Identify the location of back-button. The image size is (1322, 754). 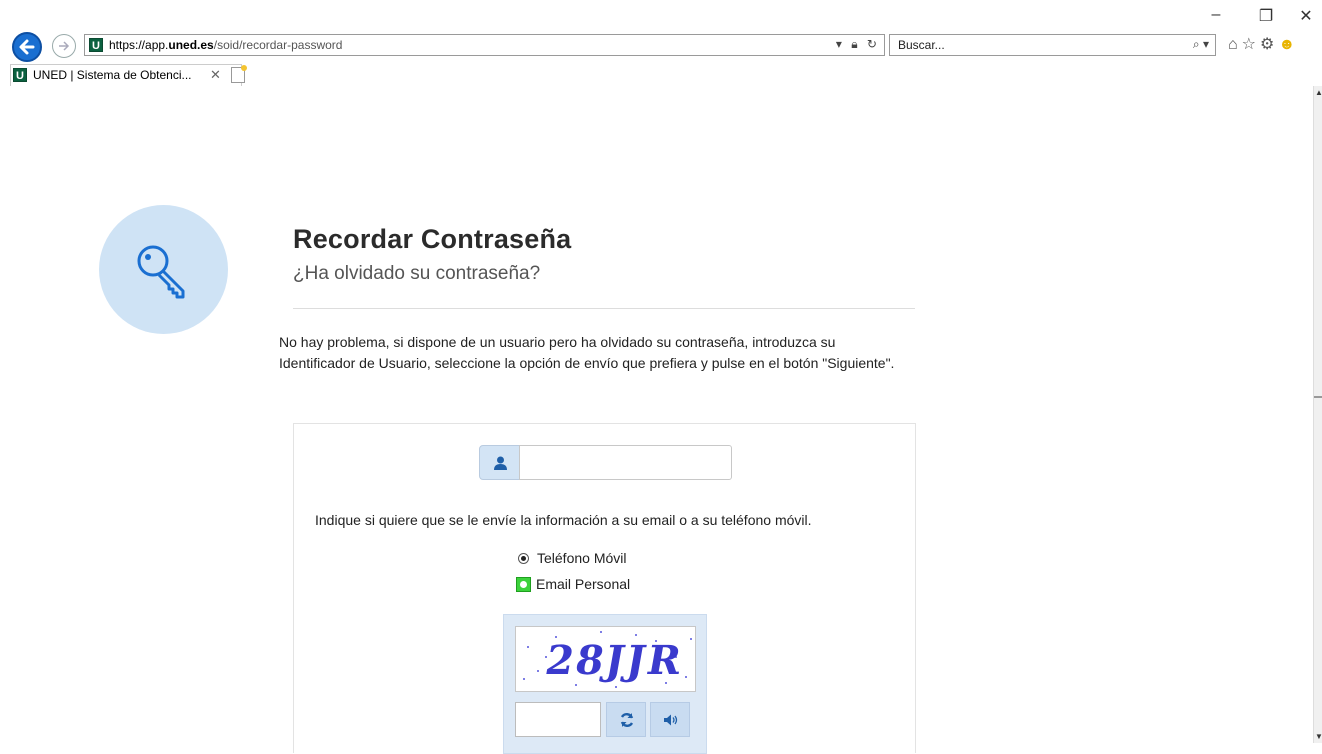
(27, 47).